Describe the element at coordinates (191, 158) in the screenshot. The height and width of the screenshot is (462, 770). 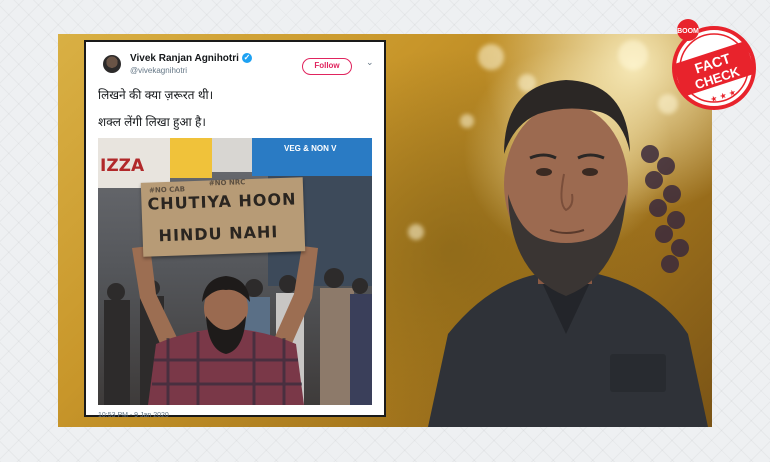
I see `storefront-panel` at that location.